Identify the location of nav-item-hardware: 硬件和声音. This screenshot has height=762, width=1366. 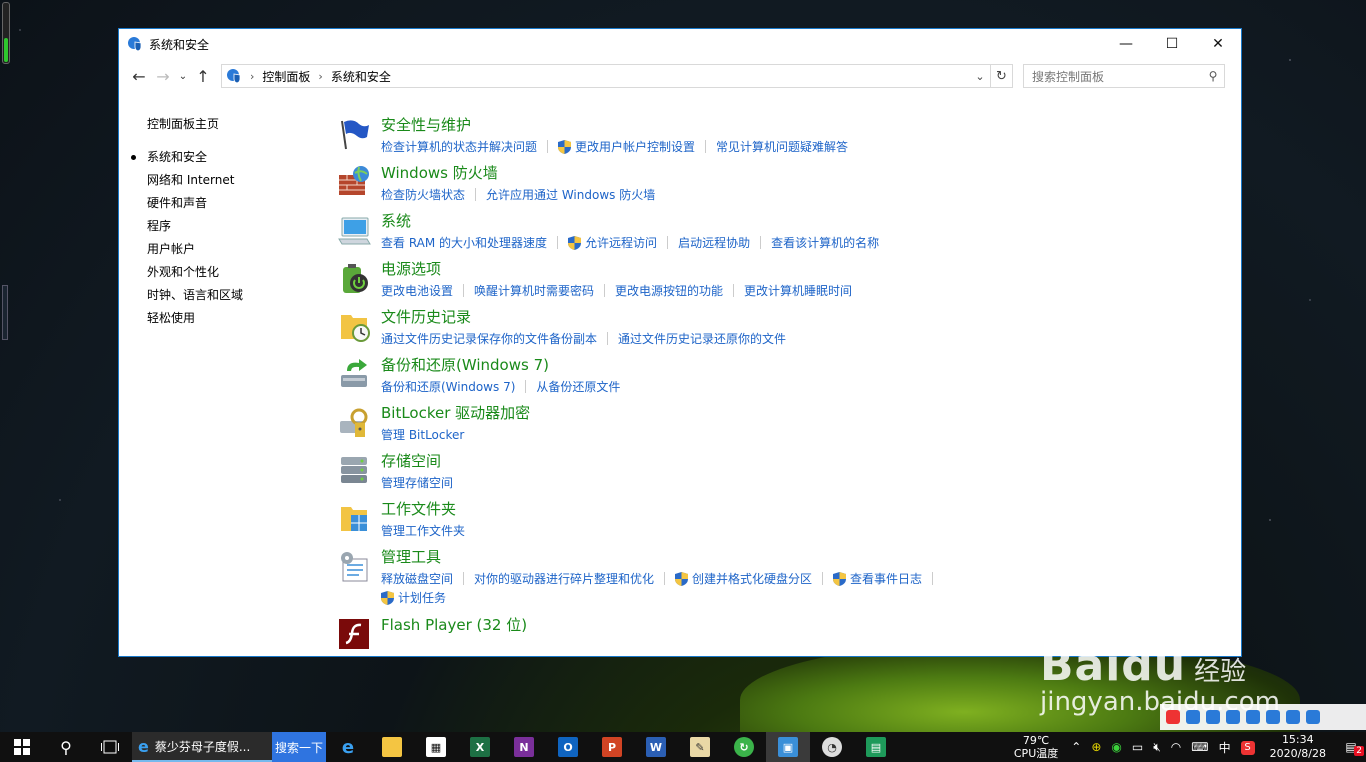
(237, 203).